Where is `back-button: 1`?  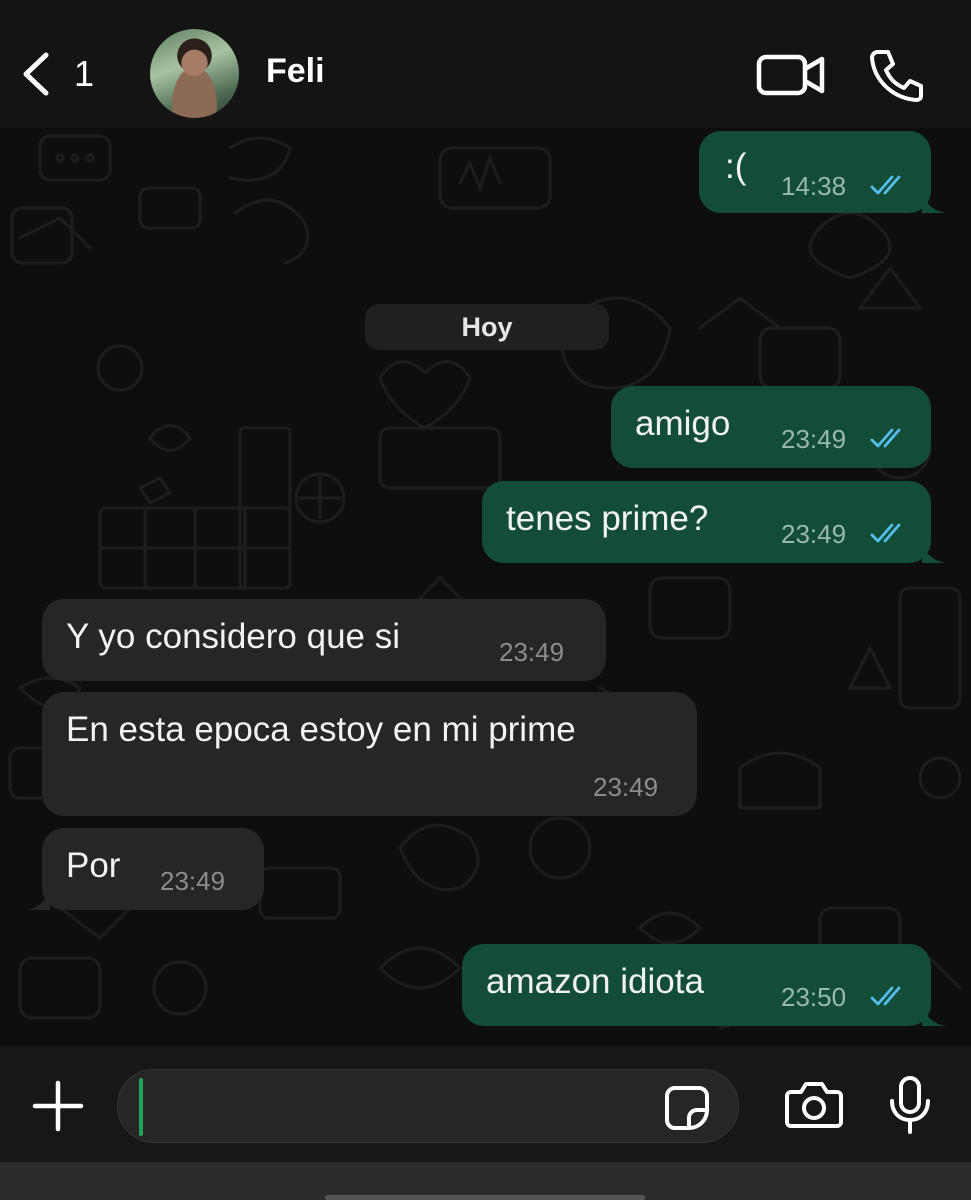 back-button: 1 is located at coordinates (56, 74).